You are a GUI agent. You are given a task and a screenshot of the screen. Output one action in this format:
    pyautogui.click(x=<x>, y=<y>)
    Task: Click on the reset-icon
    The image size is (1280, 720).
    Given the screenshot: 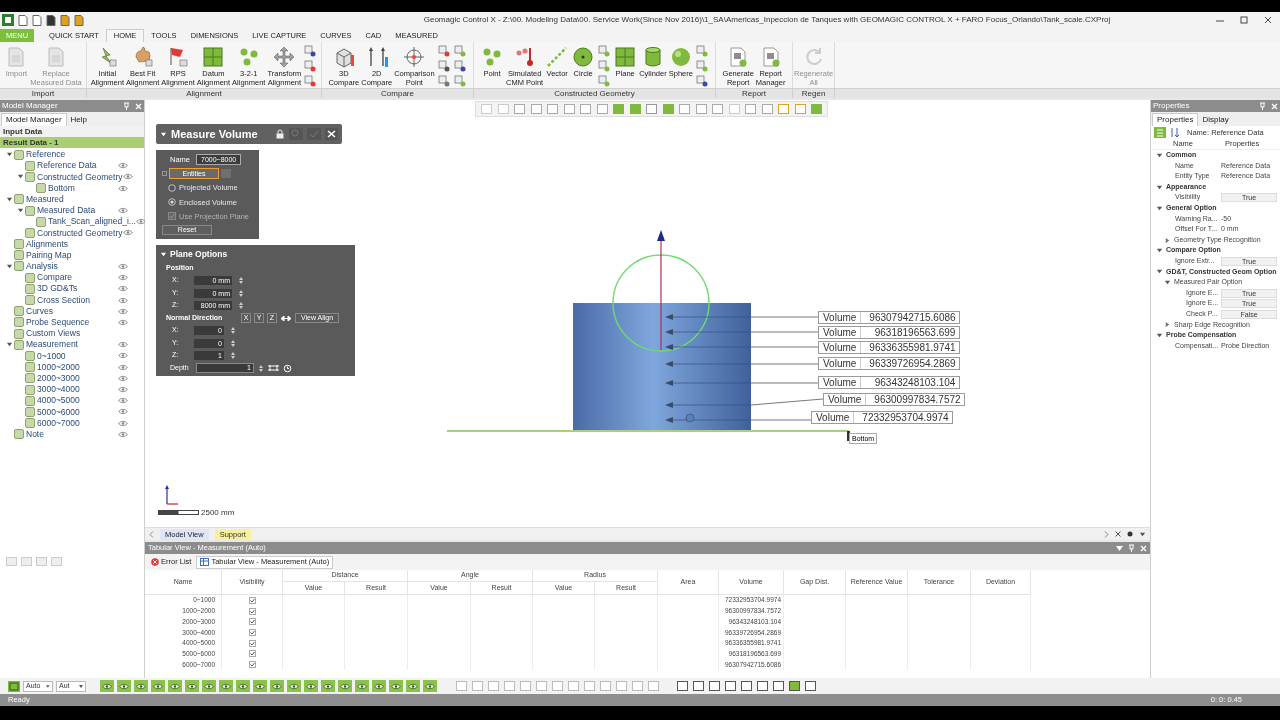 What is the action you would take?
    pyautogui.click(x=287, y=368)
    